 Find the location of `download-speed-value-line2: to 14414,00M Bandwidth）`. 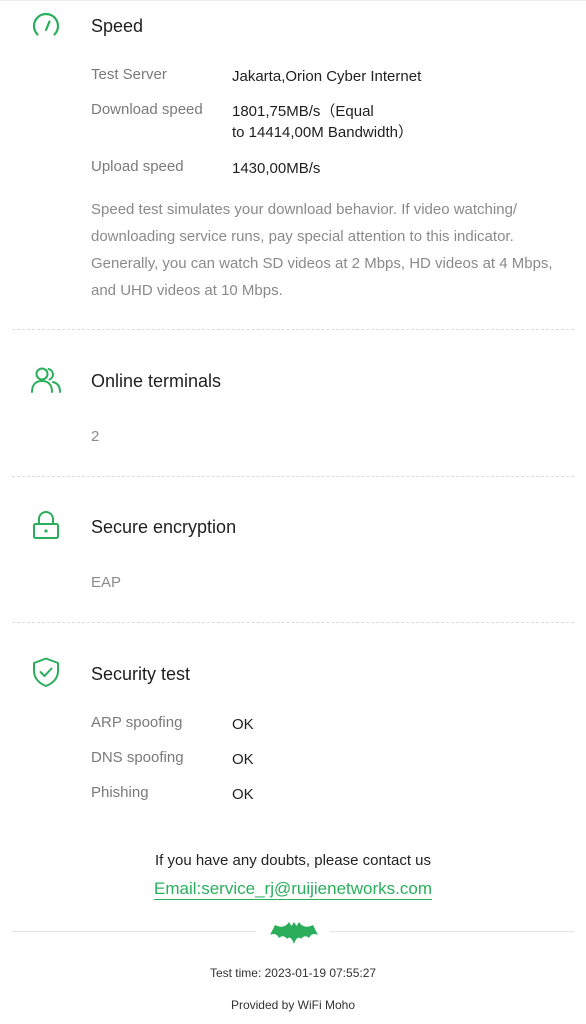

download-speed-value-line2: to 14414,00M Bandwidth） is located at coordinates (322, 132).